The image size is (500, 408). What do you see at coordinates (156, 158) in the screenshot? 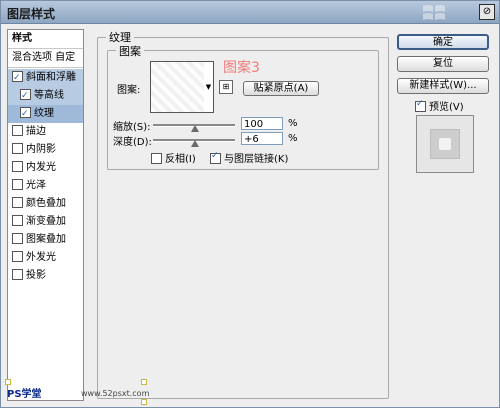
I see `invert-checkbox` at bounding box center [156, 158].